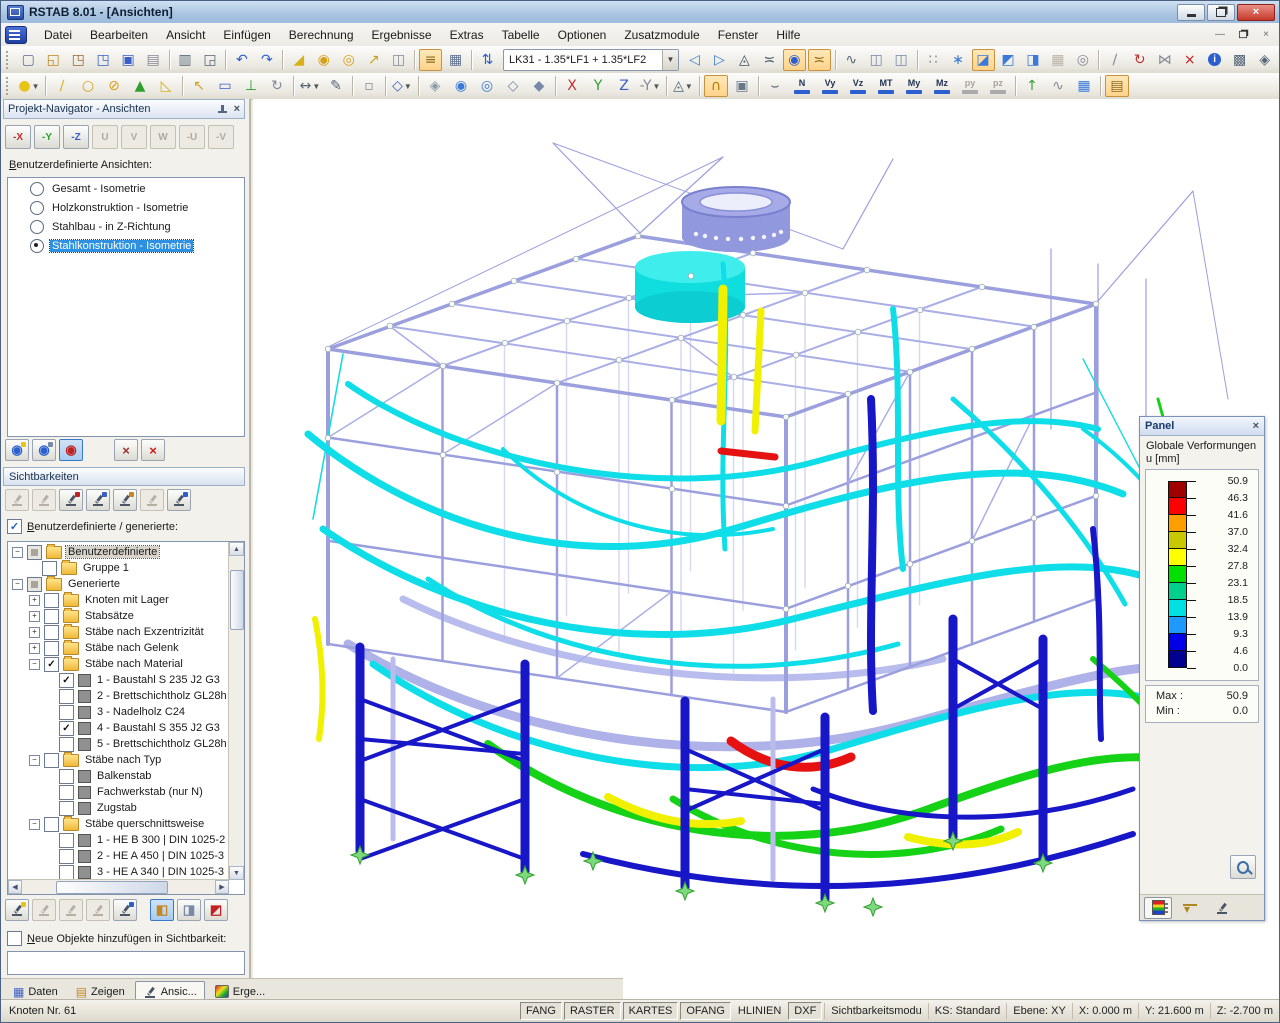 This screenshot has height=1023, width=1280. Describe the element at coordinates (572, 86) in the screenshot. I see `view-x-button: X` at that location.